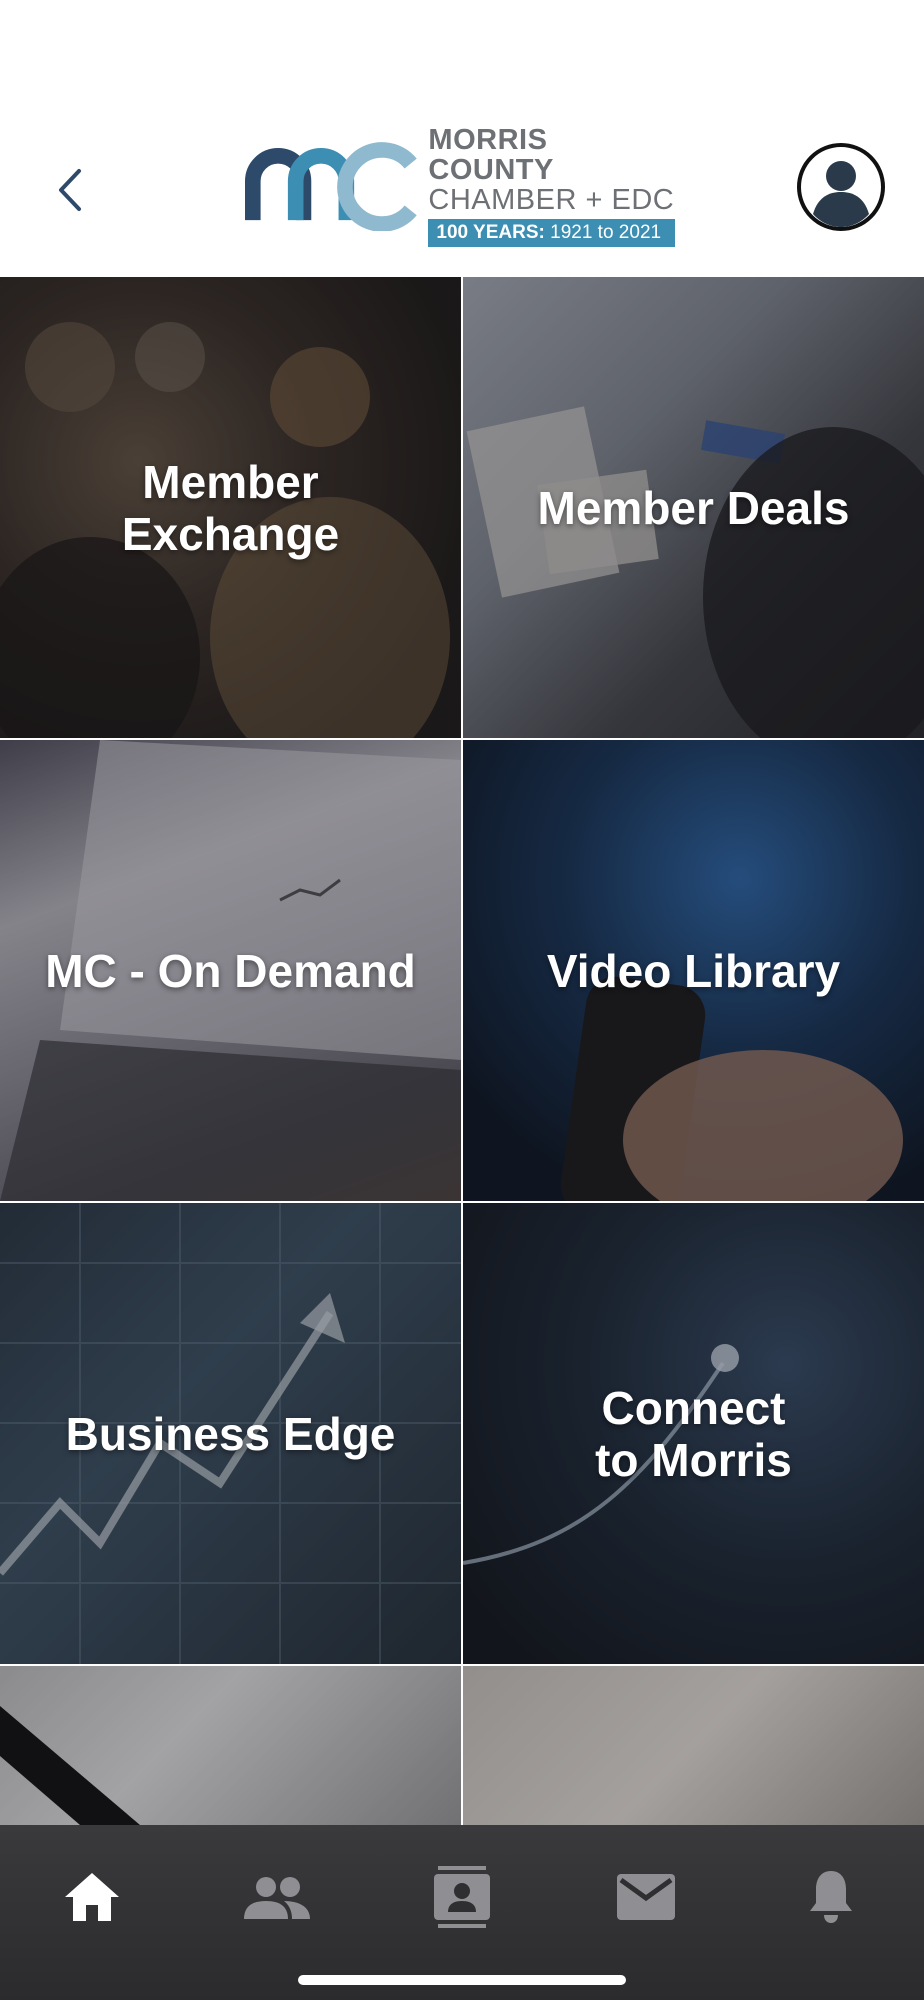 The height and width of the screenshot is (2000, 924). I want to click on tile-label: Video Library, so click(693, 970).